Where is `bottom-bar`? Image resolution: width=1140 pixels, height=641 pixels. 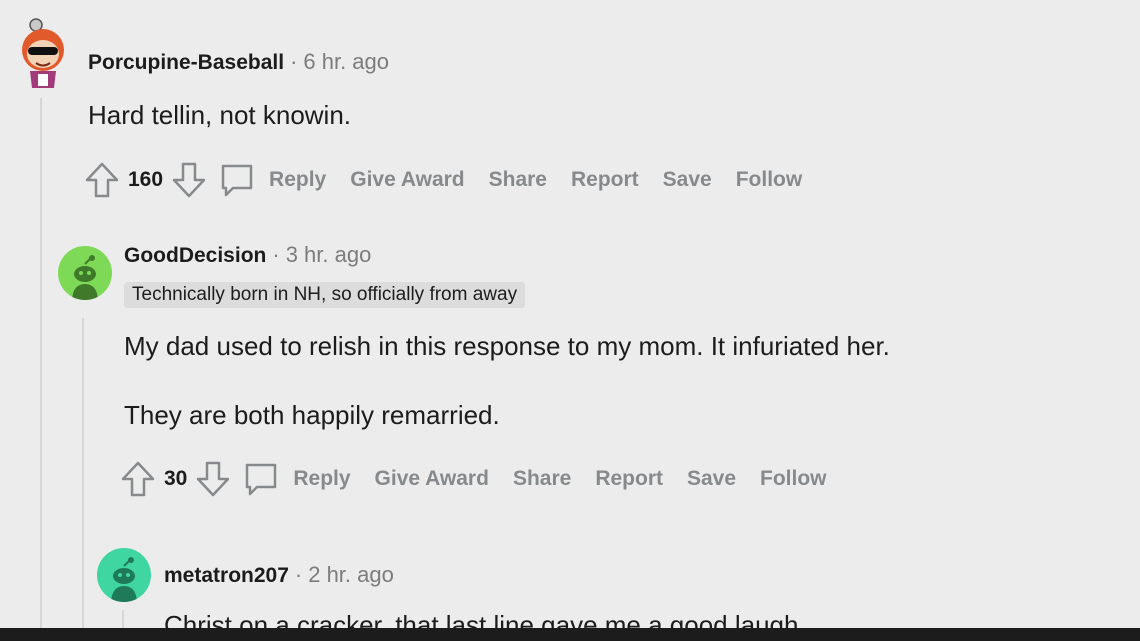
bottom-bar is located at coordinates (570, 634).